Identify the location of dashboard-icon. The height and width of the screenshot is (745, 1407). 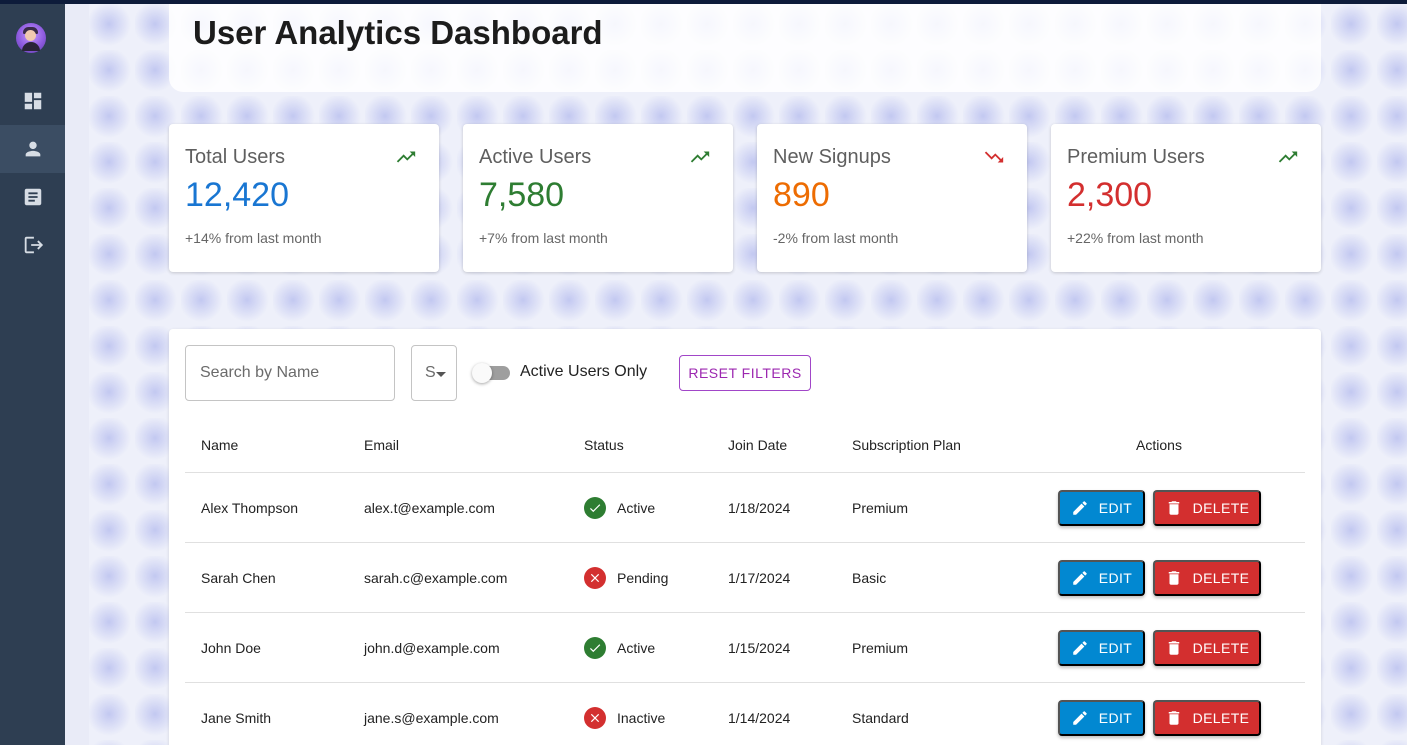
(32, 101).